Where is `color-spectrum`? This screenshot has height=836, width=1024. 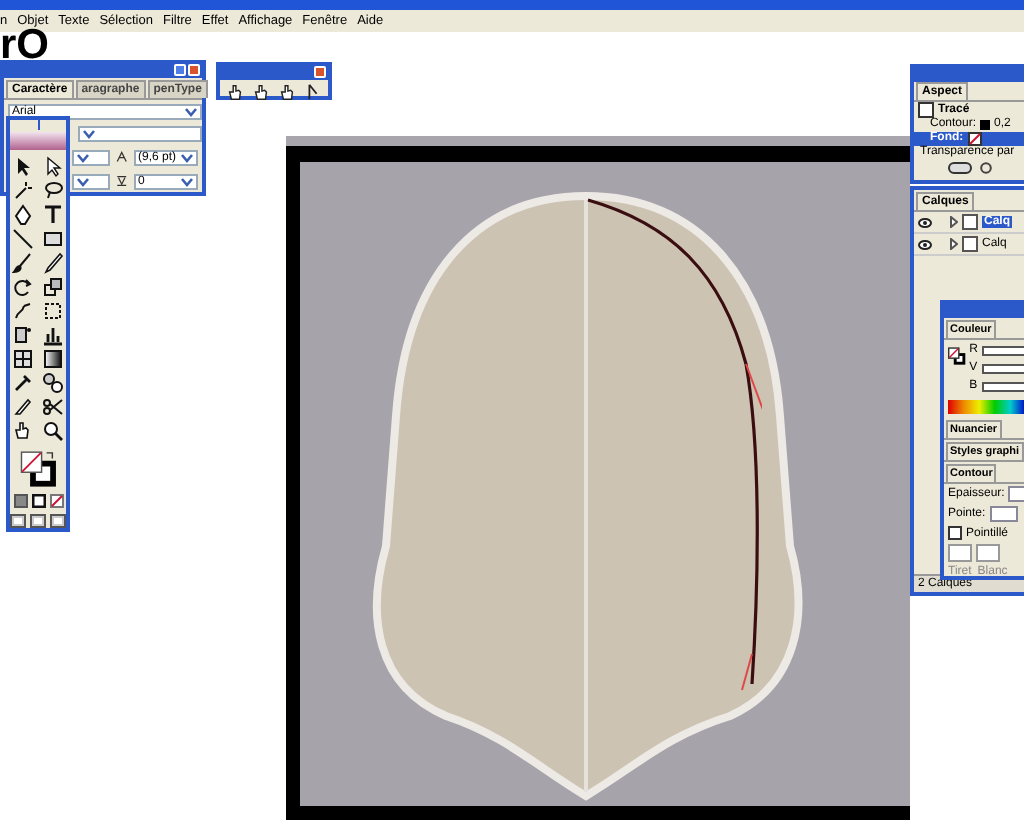
color-spectrum is located at coordinates (986, 407).